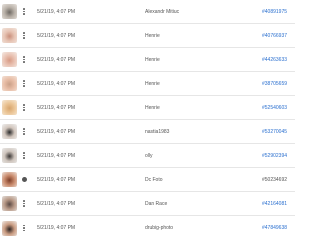  I want to click on table-row: 5/21/19, 4:07 PM olly #52902394, so click(147, 156).